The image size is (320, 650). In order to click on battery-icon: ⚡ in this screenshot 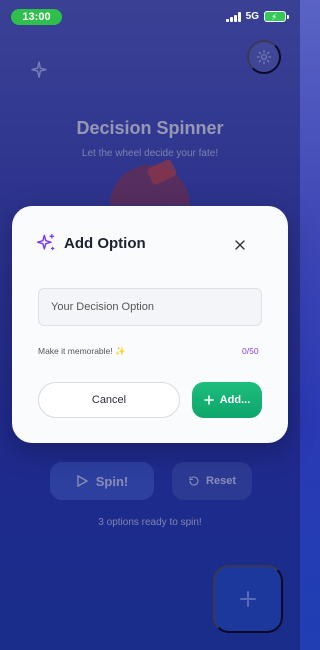, I will do `click(276, 16)`.